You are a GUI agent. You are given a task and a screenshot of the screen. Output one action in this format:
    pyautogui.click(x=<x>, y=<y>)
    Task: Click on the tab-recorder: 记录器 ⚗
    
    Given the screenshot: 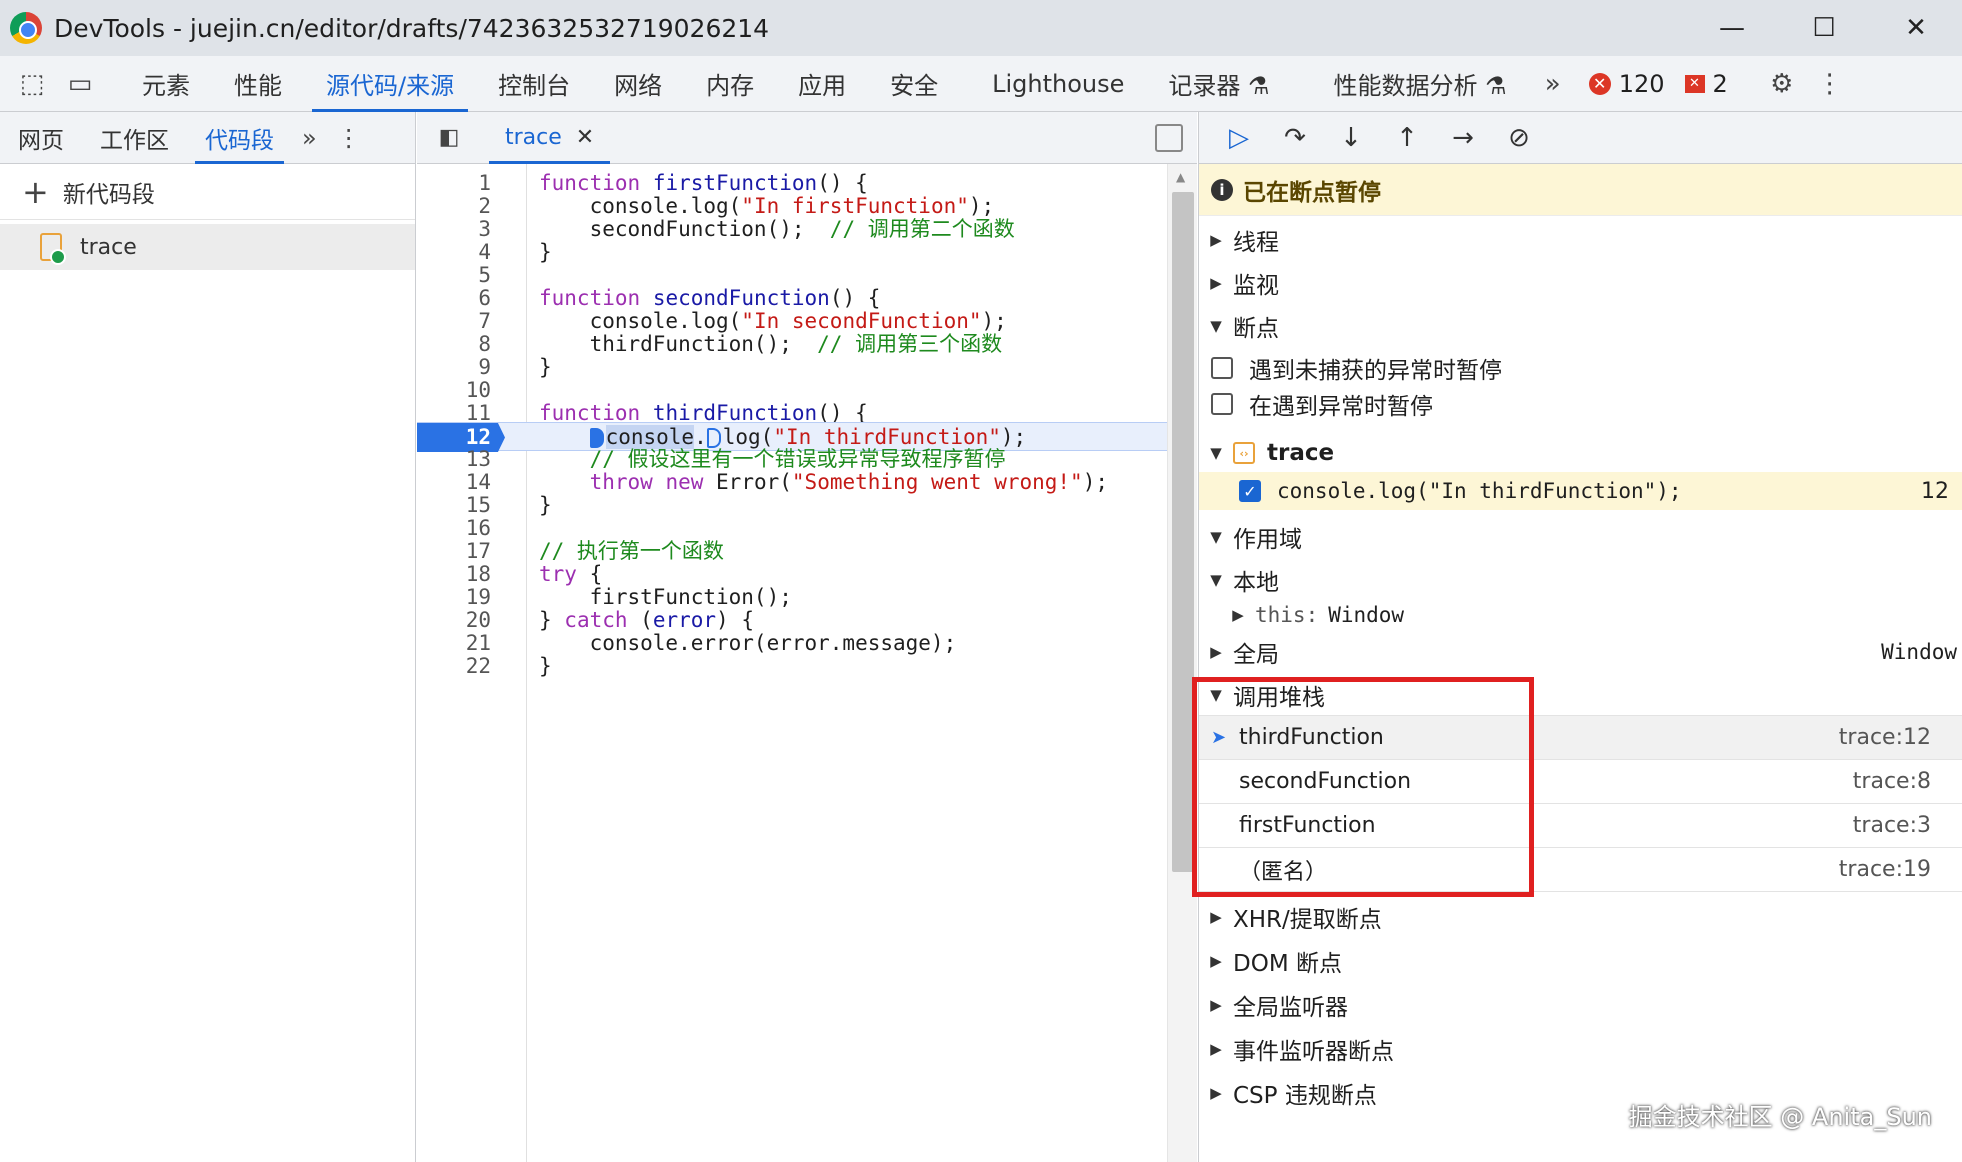 What is the action you would take?
    pyautogui.click(x=1218, y=84)
    